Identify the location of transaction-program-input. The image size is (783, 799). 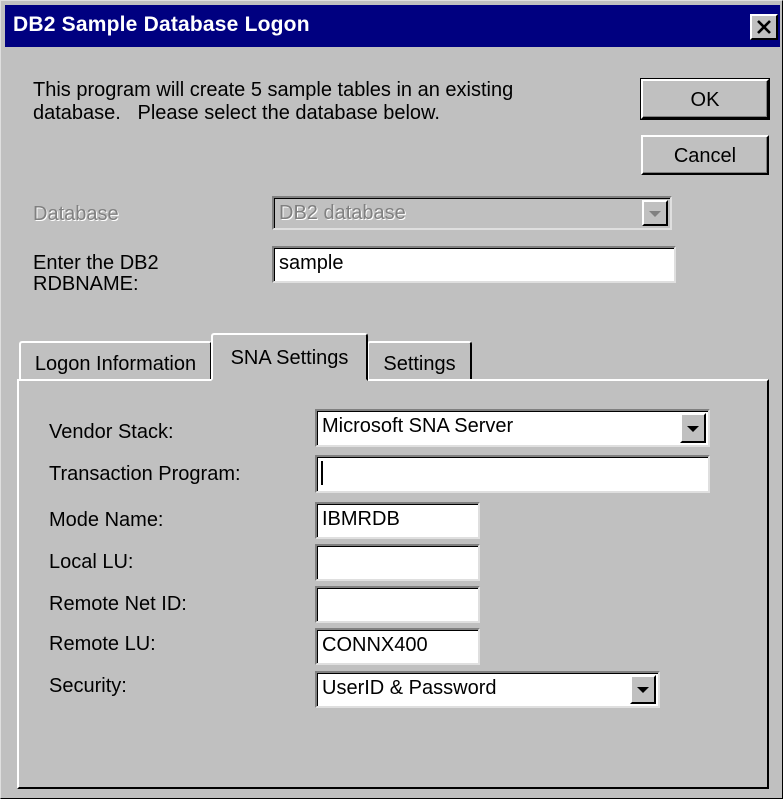
(512, 474).